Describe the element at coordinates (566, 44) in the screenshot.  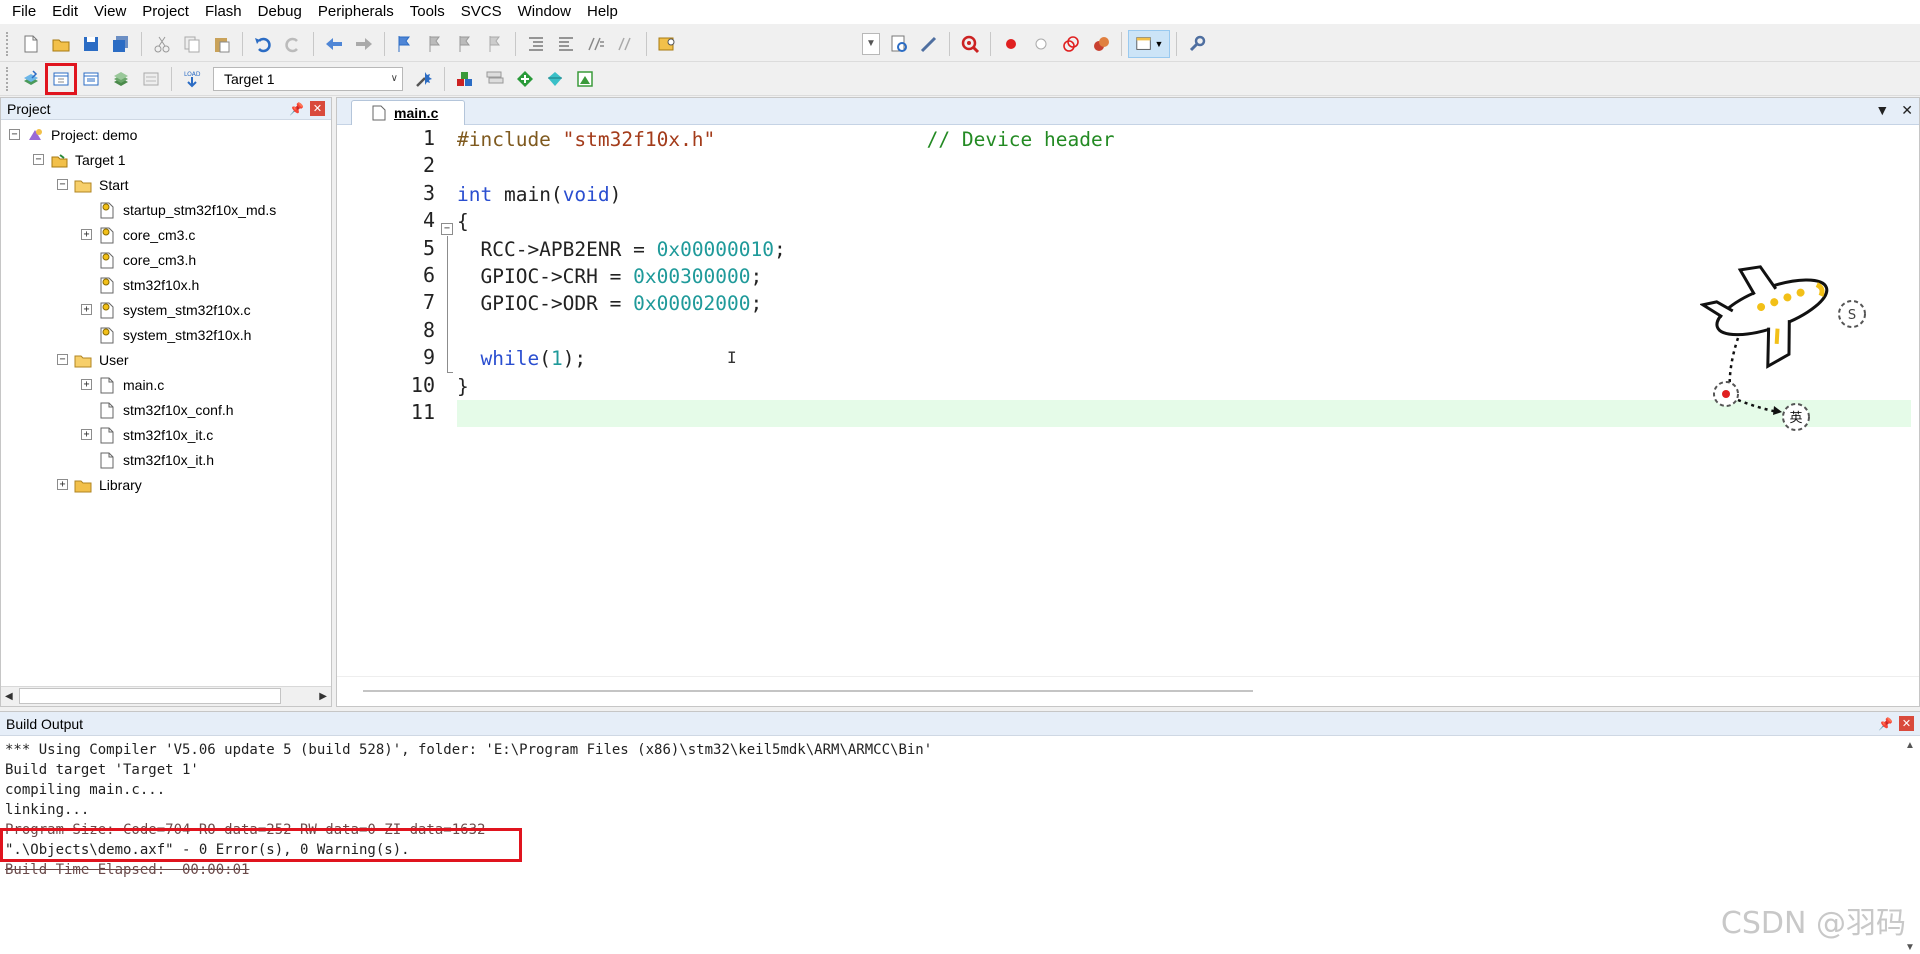
I see `unindent-icon` at that location.